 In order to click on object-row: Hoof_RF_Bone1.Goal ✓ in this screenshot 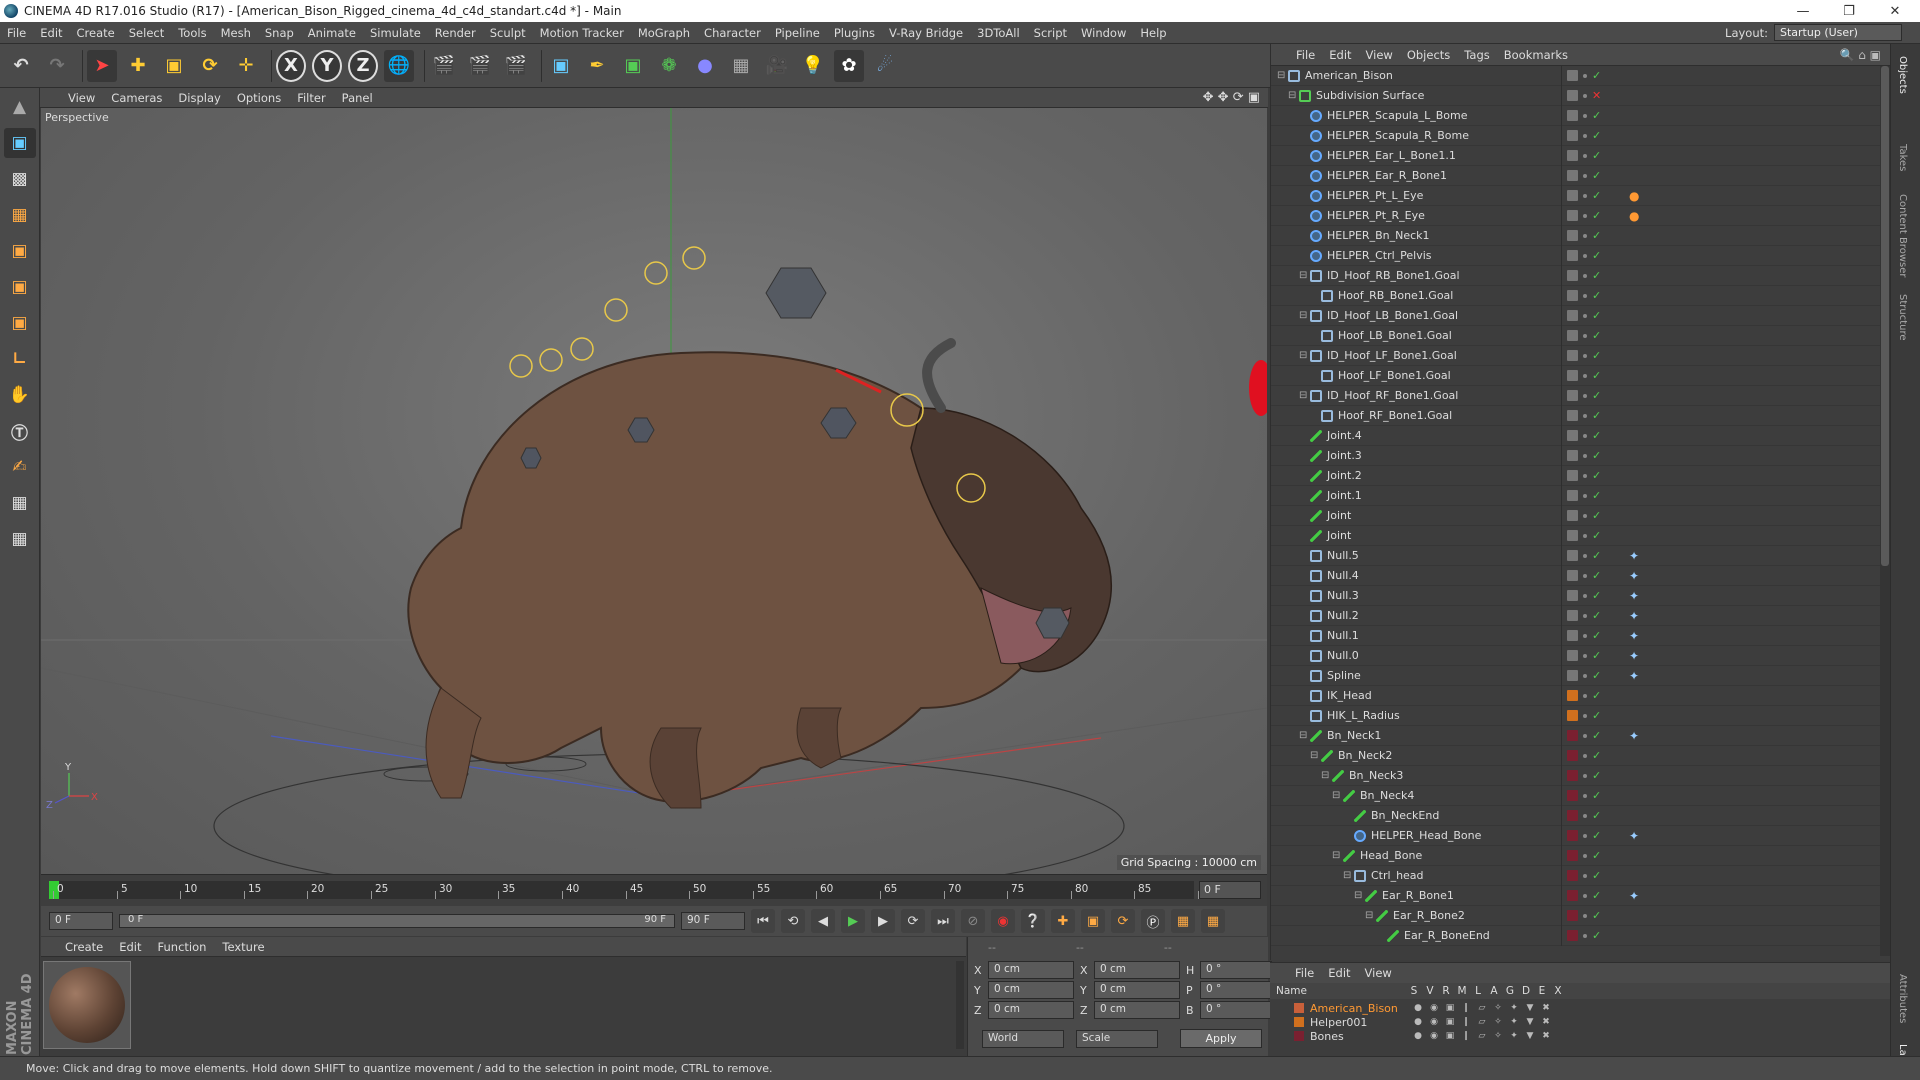, I will do `click(1576, 415)`.